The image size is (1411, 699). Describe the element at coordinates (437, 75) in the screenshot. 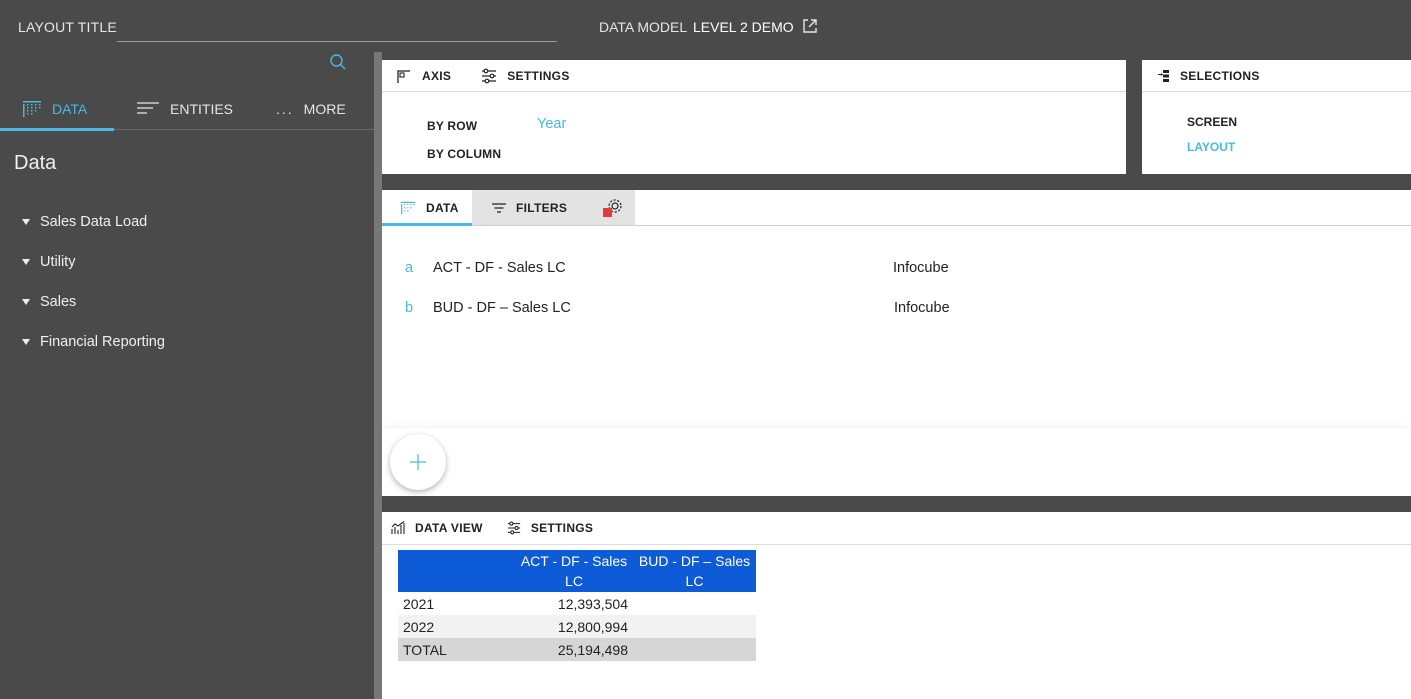

I see `tab-axis-label: AXIS` at that location.